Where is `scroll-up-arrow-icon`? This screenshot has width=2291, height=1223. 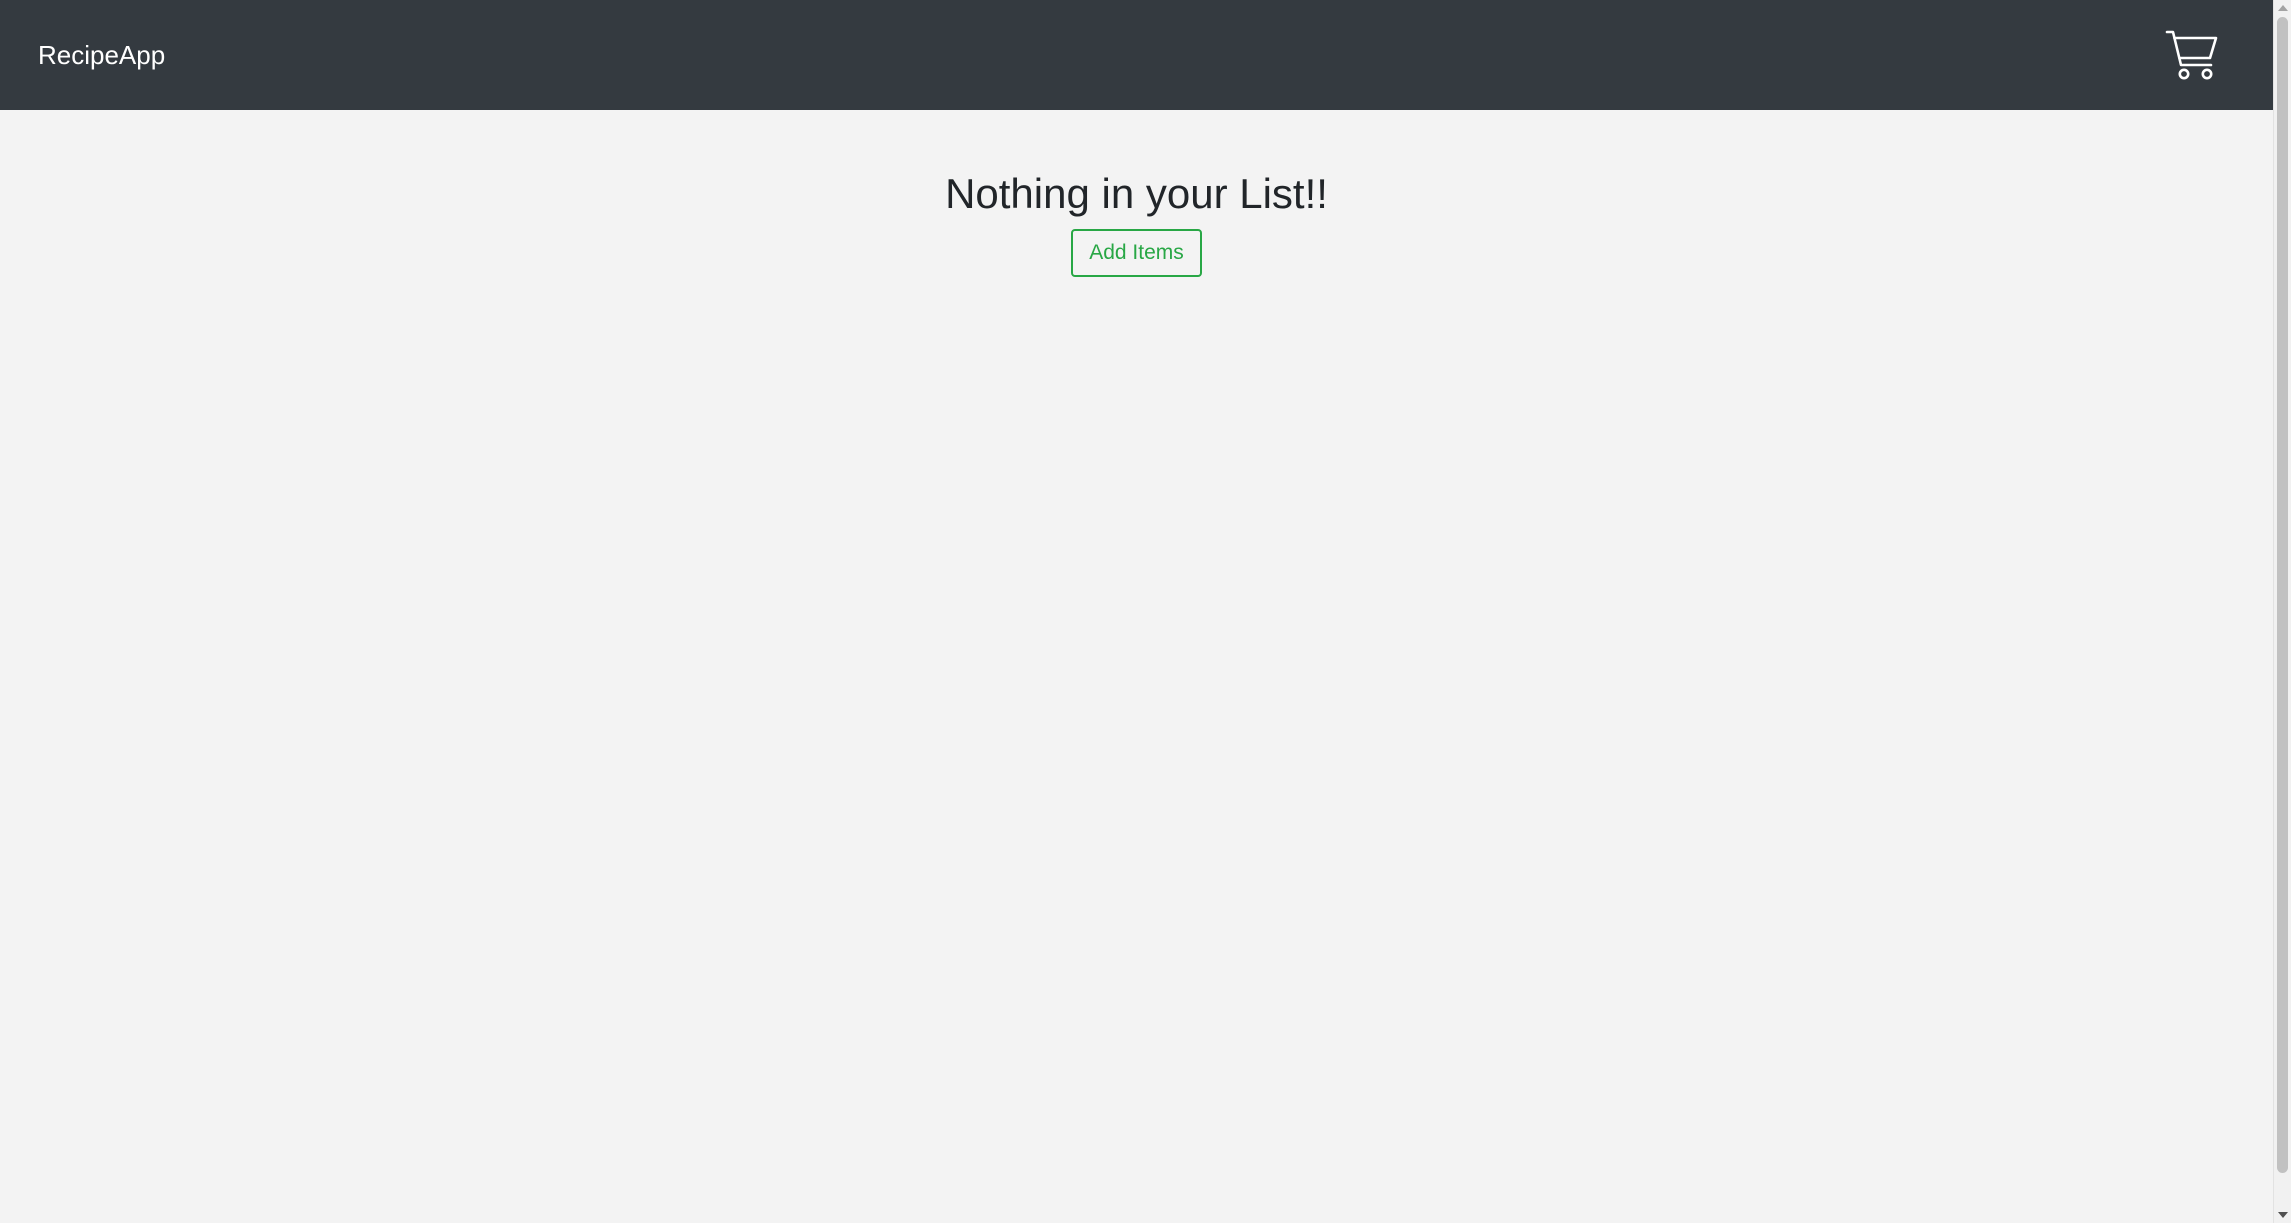
scroll-up-arrow-icon is located at coordinates (2283, 8).